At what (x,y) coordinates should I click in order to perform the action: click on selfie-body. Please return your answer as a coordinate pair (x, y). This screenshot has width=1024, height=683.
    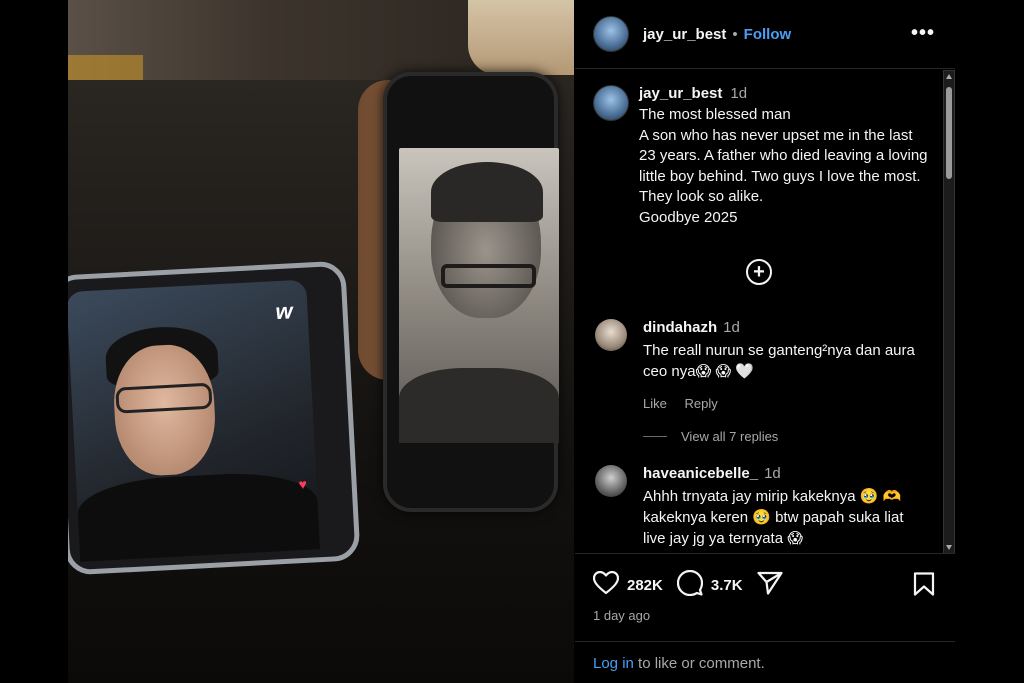
    Looking at the image, I should click on (198, 515).